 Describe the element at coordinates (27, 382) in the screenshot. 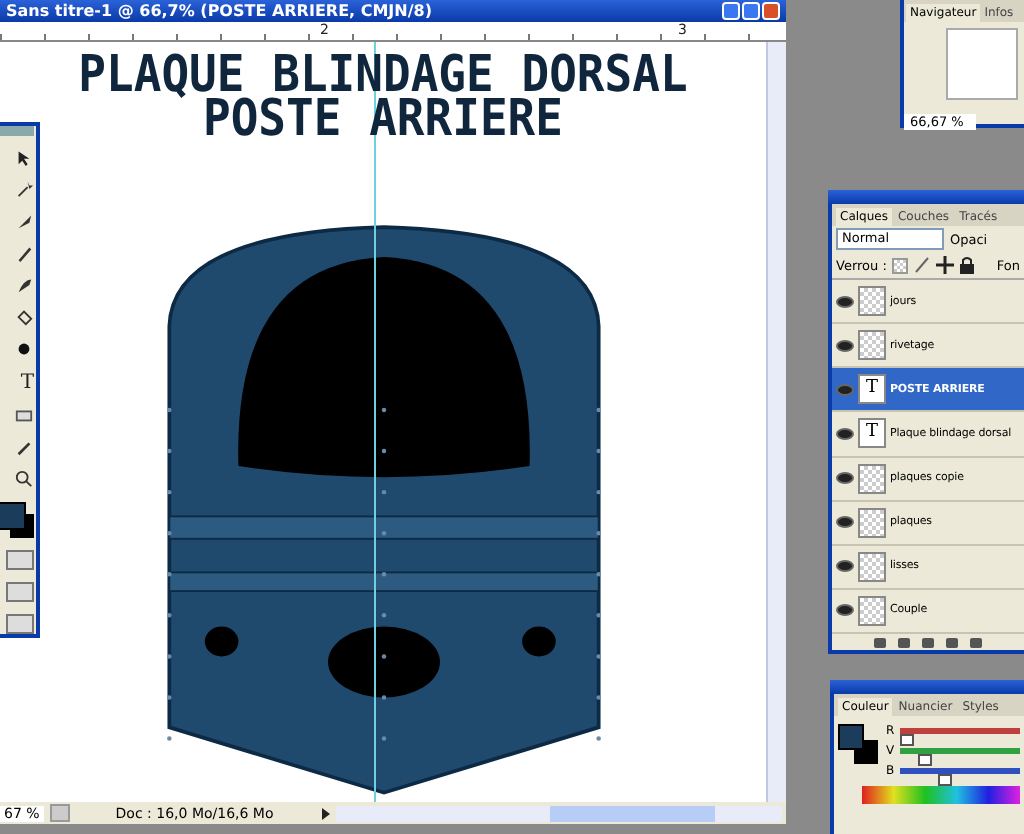

I see `text-tool: T` at that location.